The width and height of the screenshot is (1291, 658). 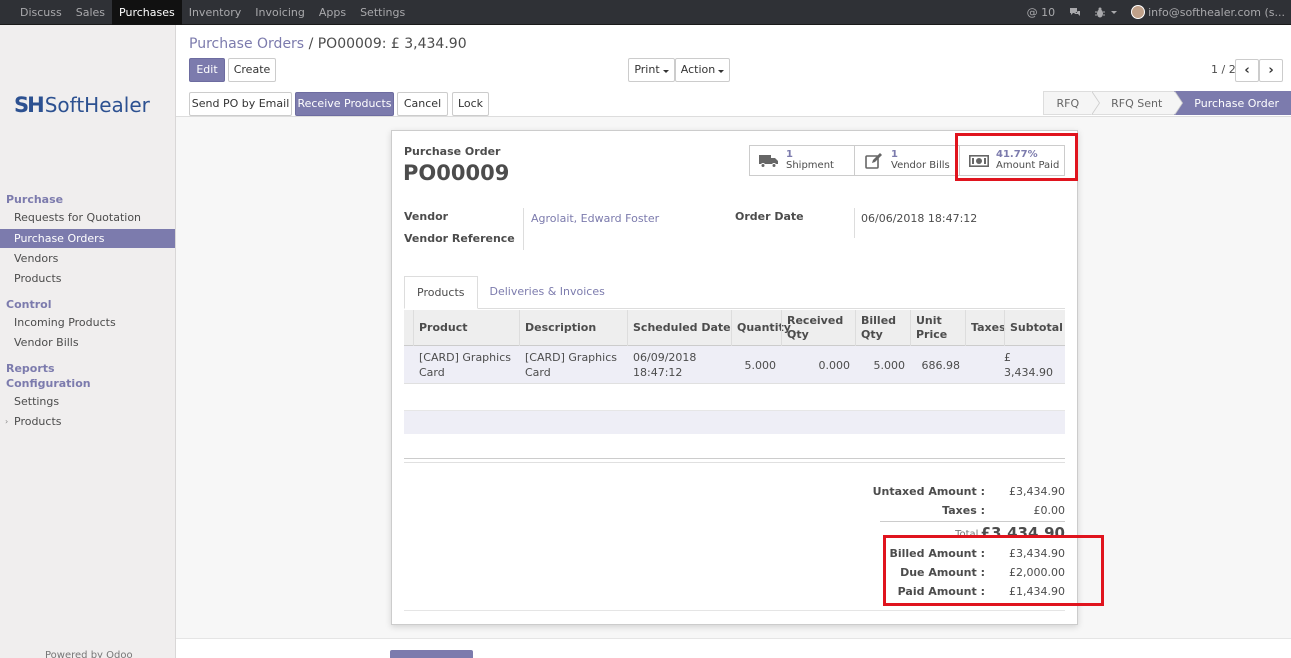 What do you see at coordinates (215, 12) in the screenshot?
I see `menu-inventory: Inventory` at bounding box center [215, 12].